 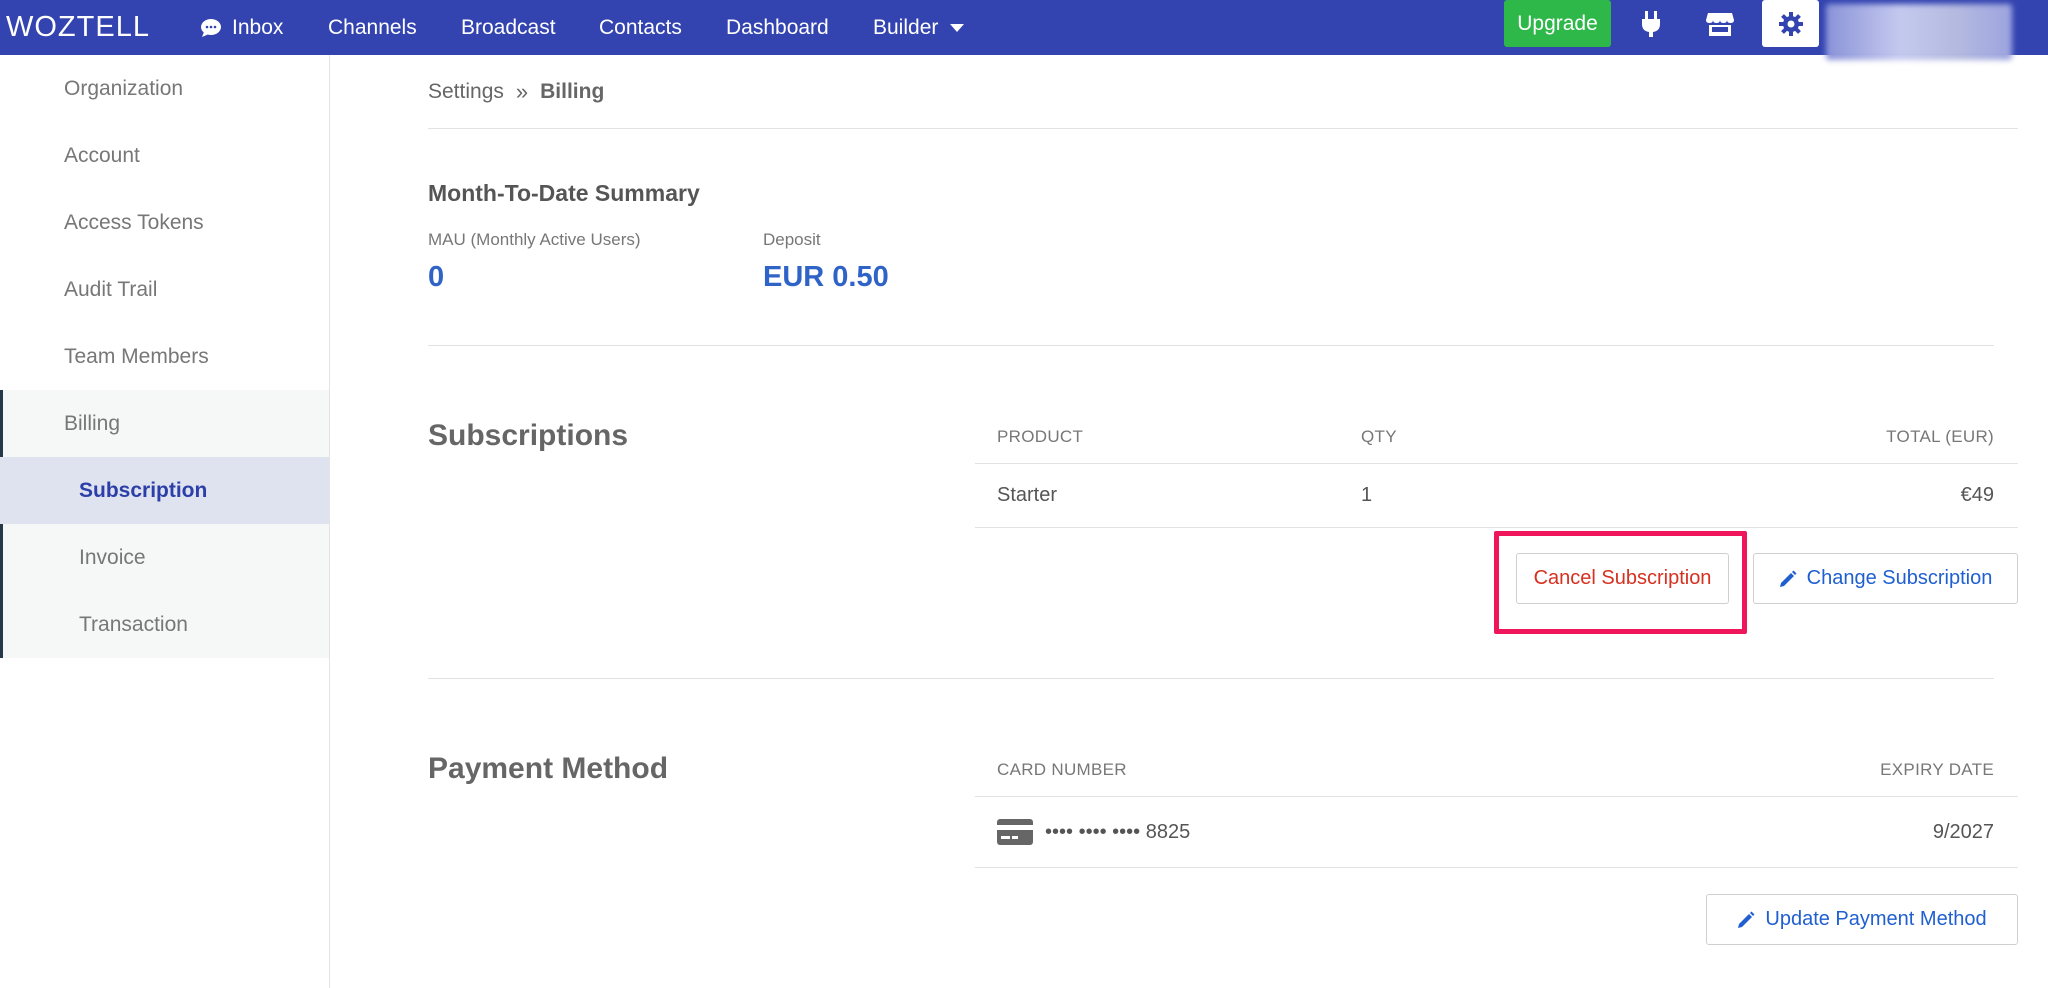 I want to click on deposit-label: Deposit, so click(x=792, y=239).